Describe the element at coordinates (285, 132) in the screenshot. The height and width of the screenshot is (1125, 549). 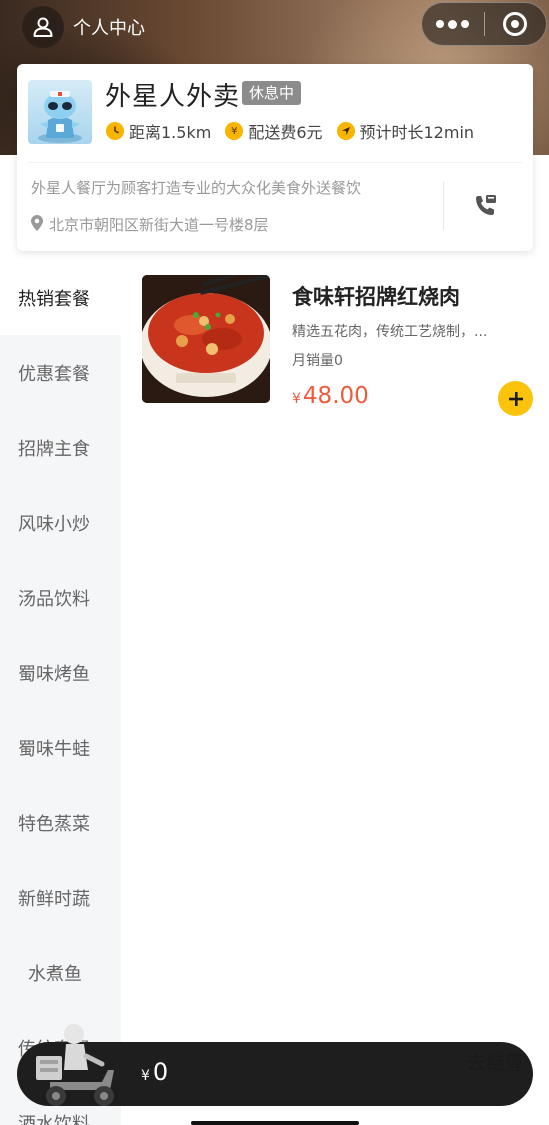
I see `delivery-fee-text: 配送费6元` at that location.